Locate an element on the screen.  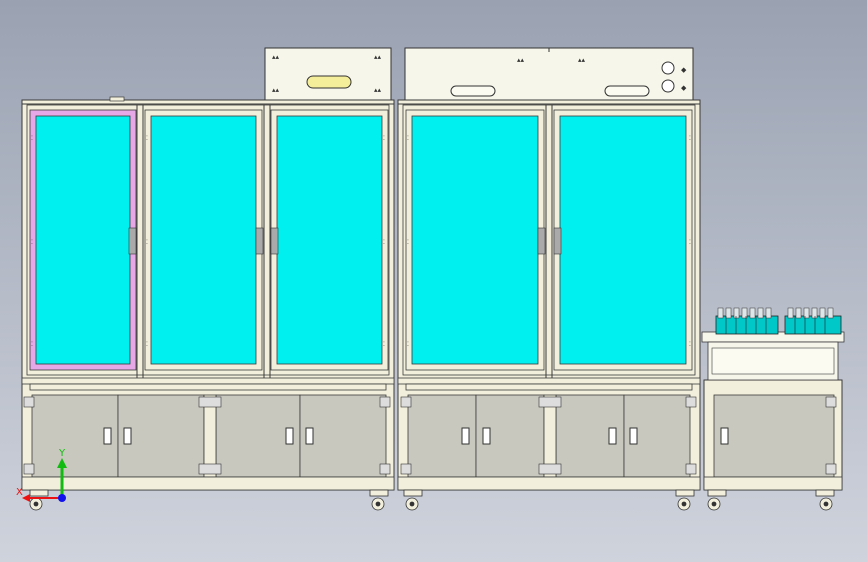
cabinet-panel is located at coordinates (774, 436).